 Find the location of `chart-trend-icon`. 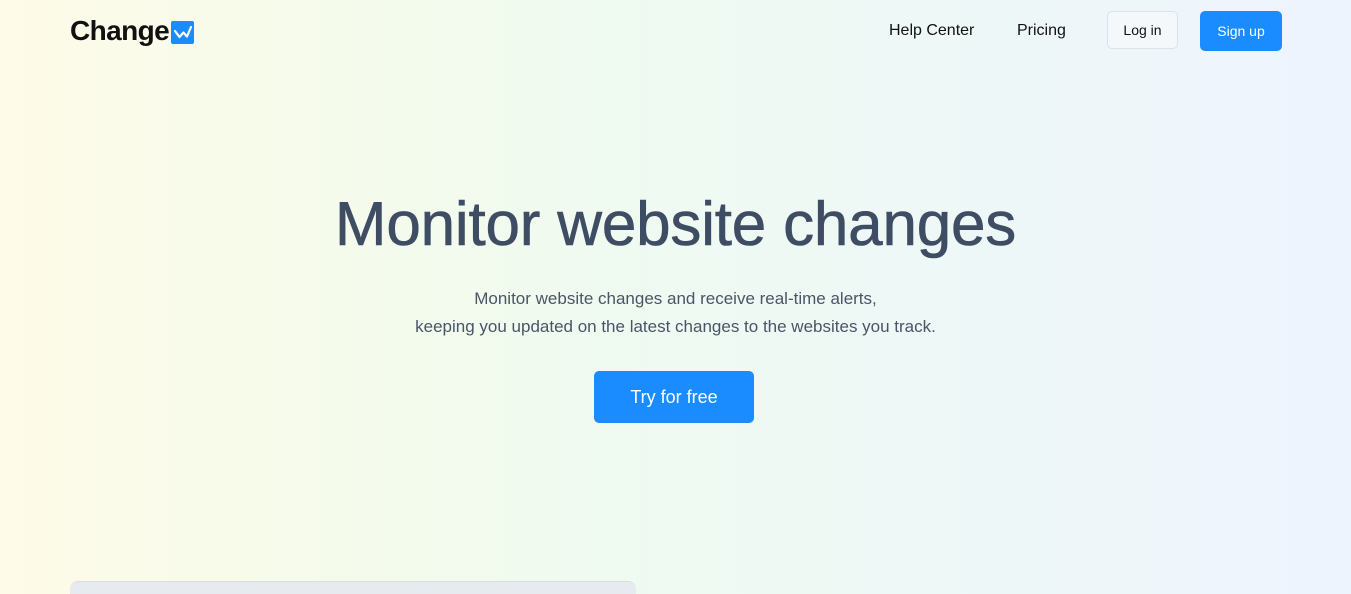

chart-trend-icon is located at coordinates (183, 32).